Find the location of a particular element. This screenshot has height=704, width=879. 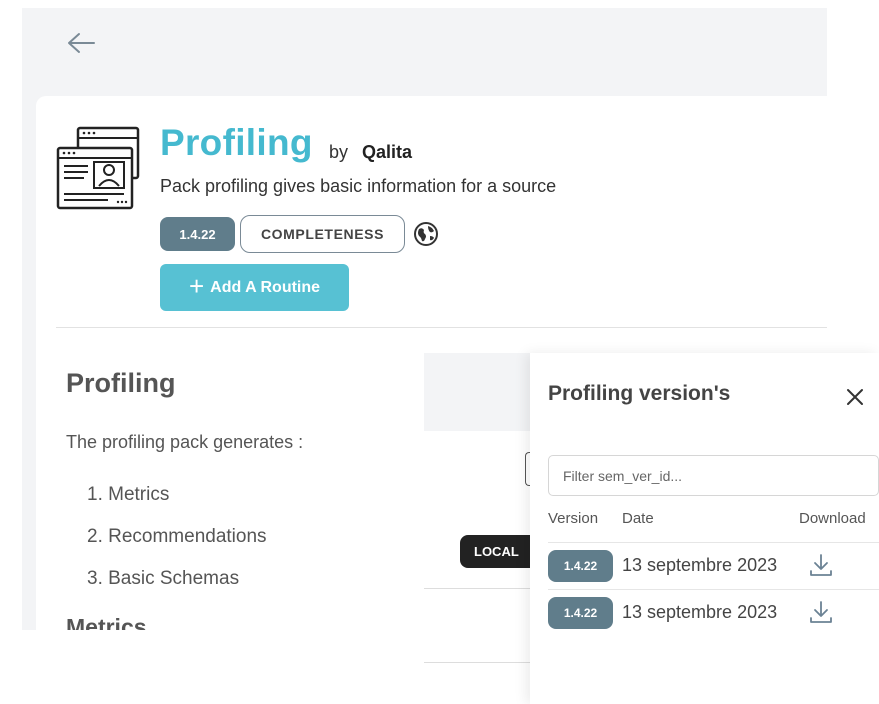

add-routine-button: + Add A Routine is located at coordinates (254, 287).